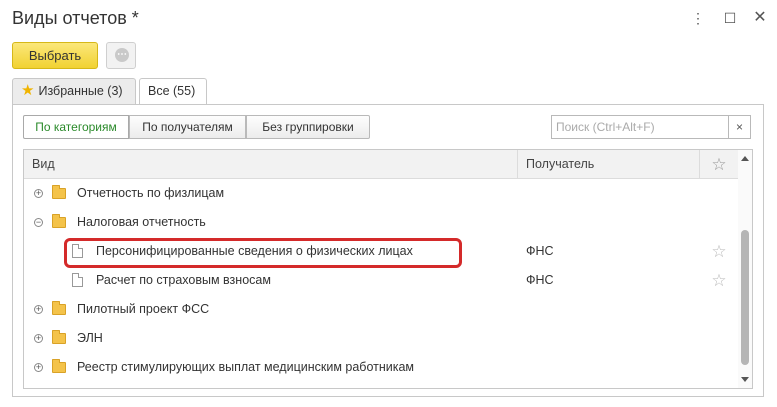  What do you see at coordinates (28, 90) in the screenshot?
I see `star-icon: ★` at bounding box center [28, 90].